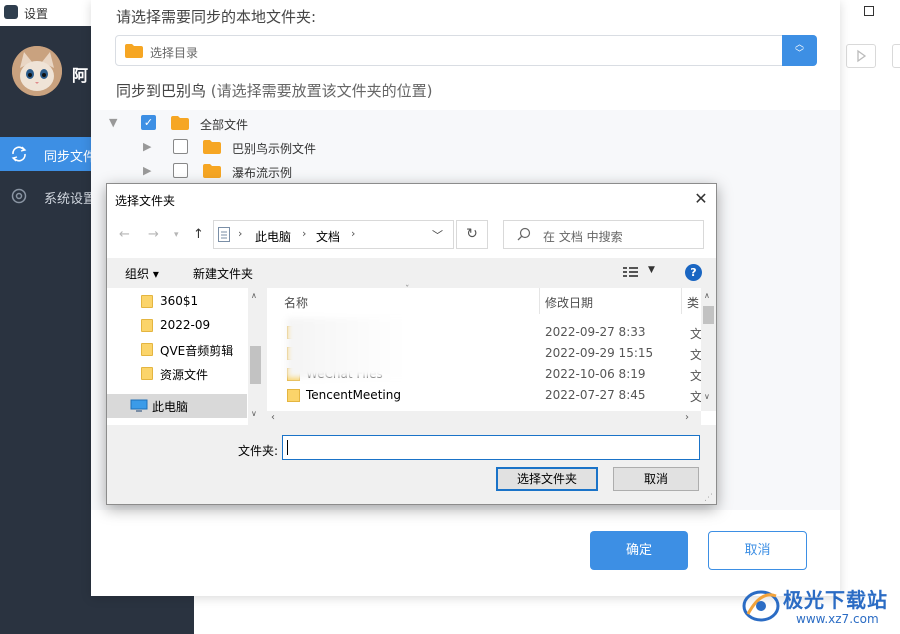  What do you see at coordinates (693, 307) in the screenshot?
I see `column-header-type: 类` at bounding box center [693, 307].